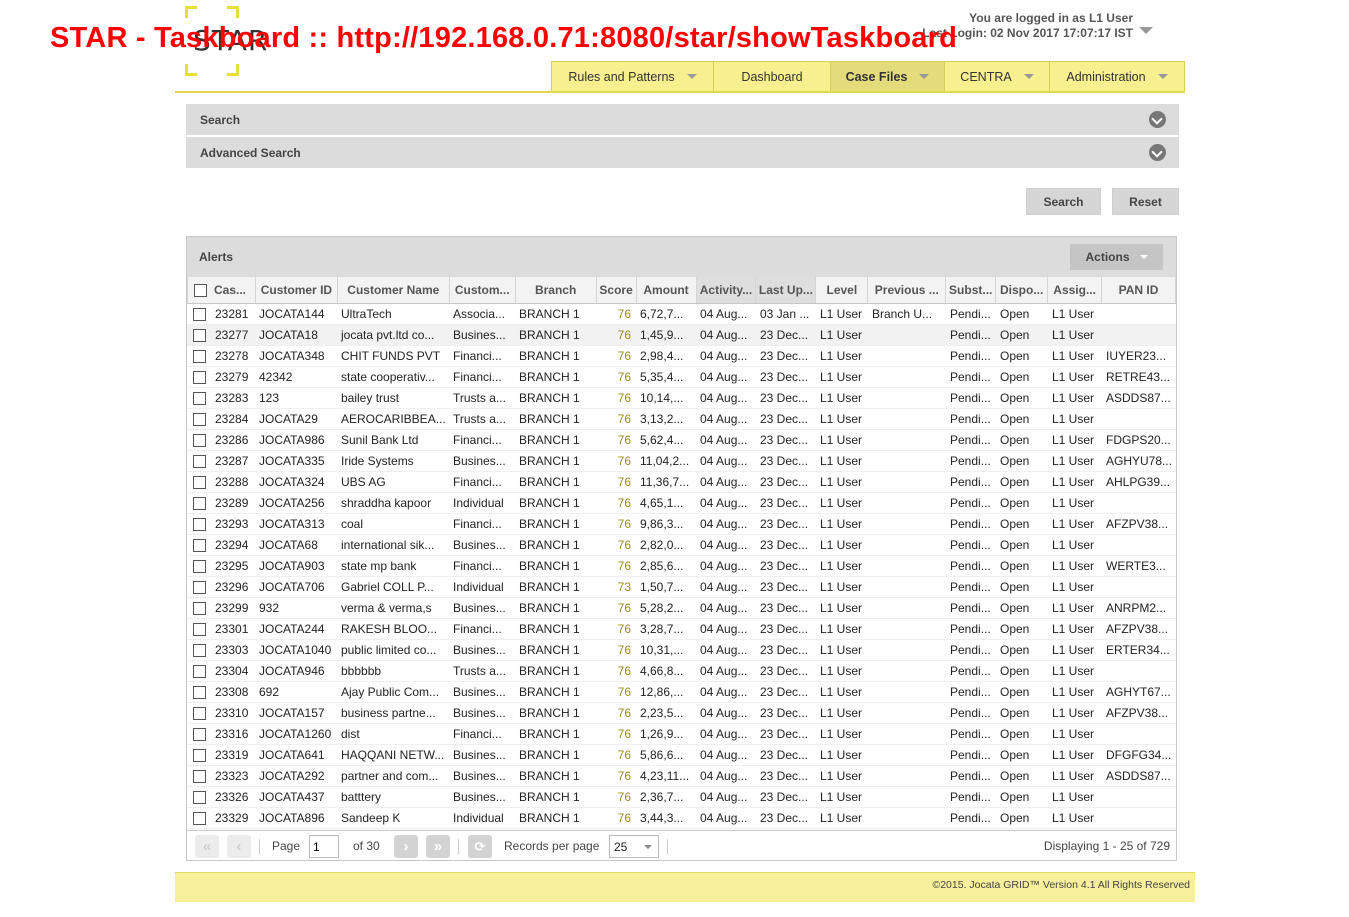 The height and width of the screenshot is (917, 1349). I want to click on search-button: Search, so click(1063, 201).